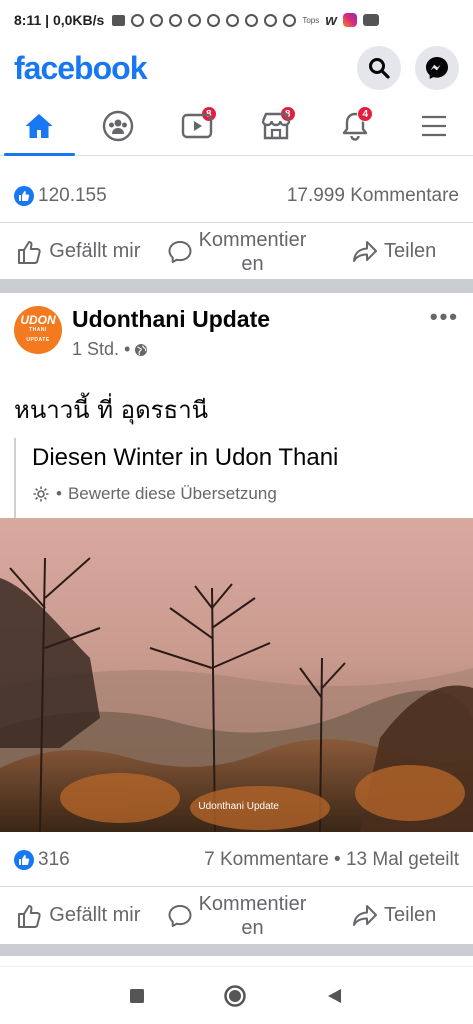  I want to click on post-meta: Udonthani Update 1 Std. •, so click(251, 339).